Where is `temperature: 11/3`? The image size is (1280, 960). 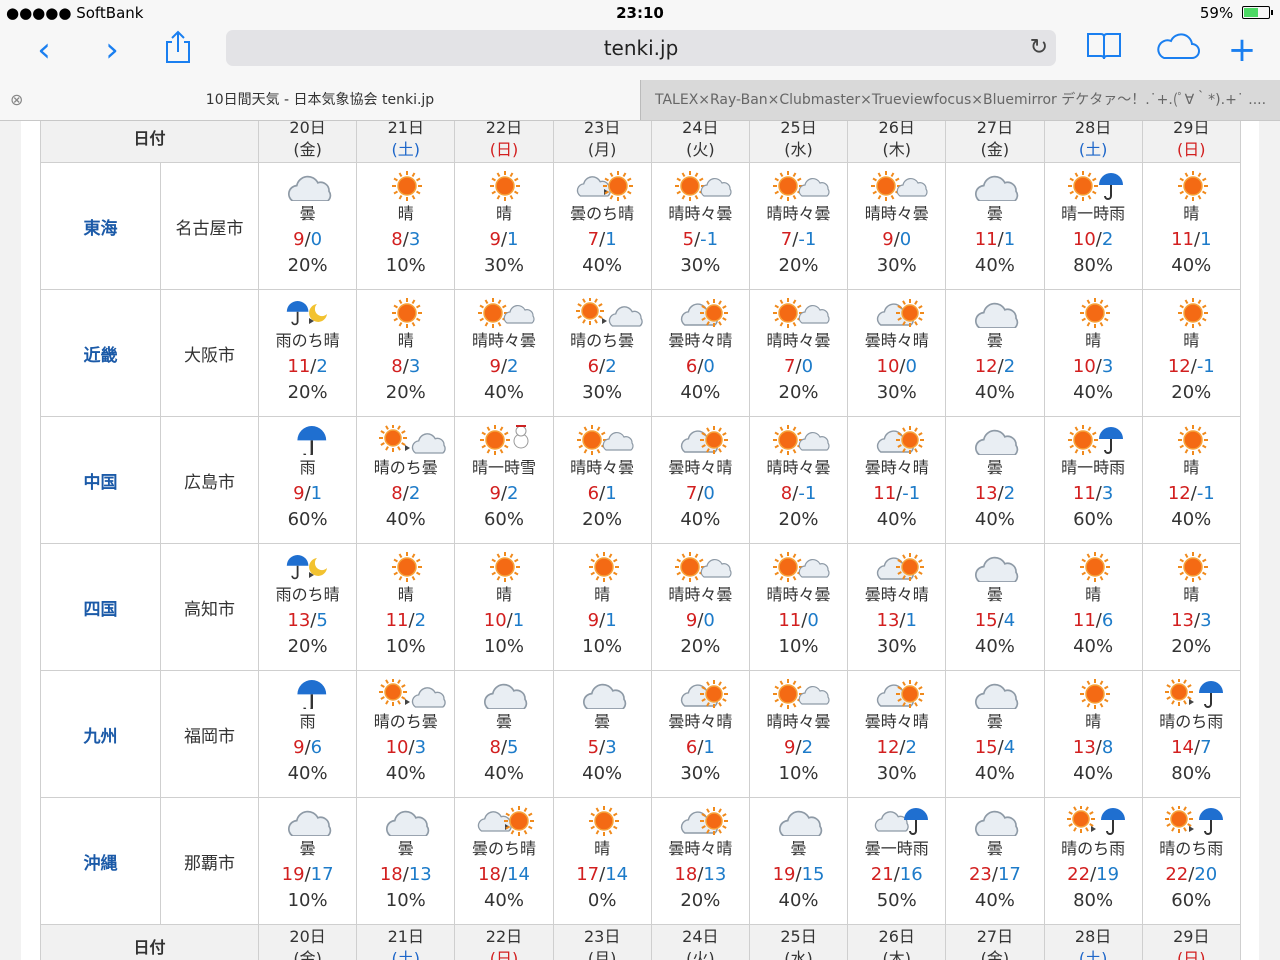 temperature: 11/3 is located at coordinates (1093, 494).